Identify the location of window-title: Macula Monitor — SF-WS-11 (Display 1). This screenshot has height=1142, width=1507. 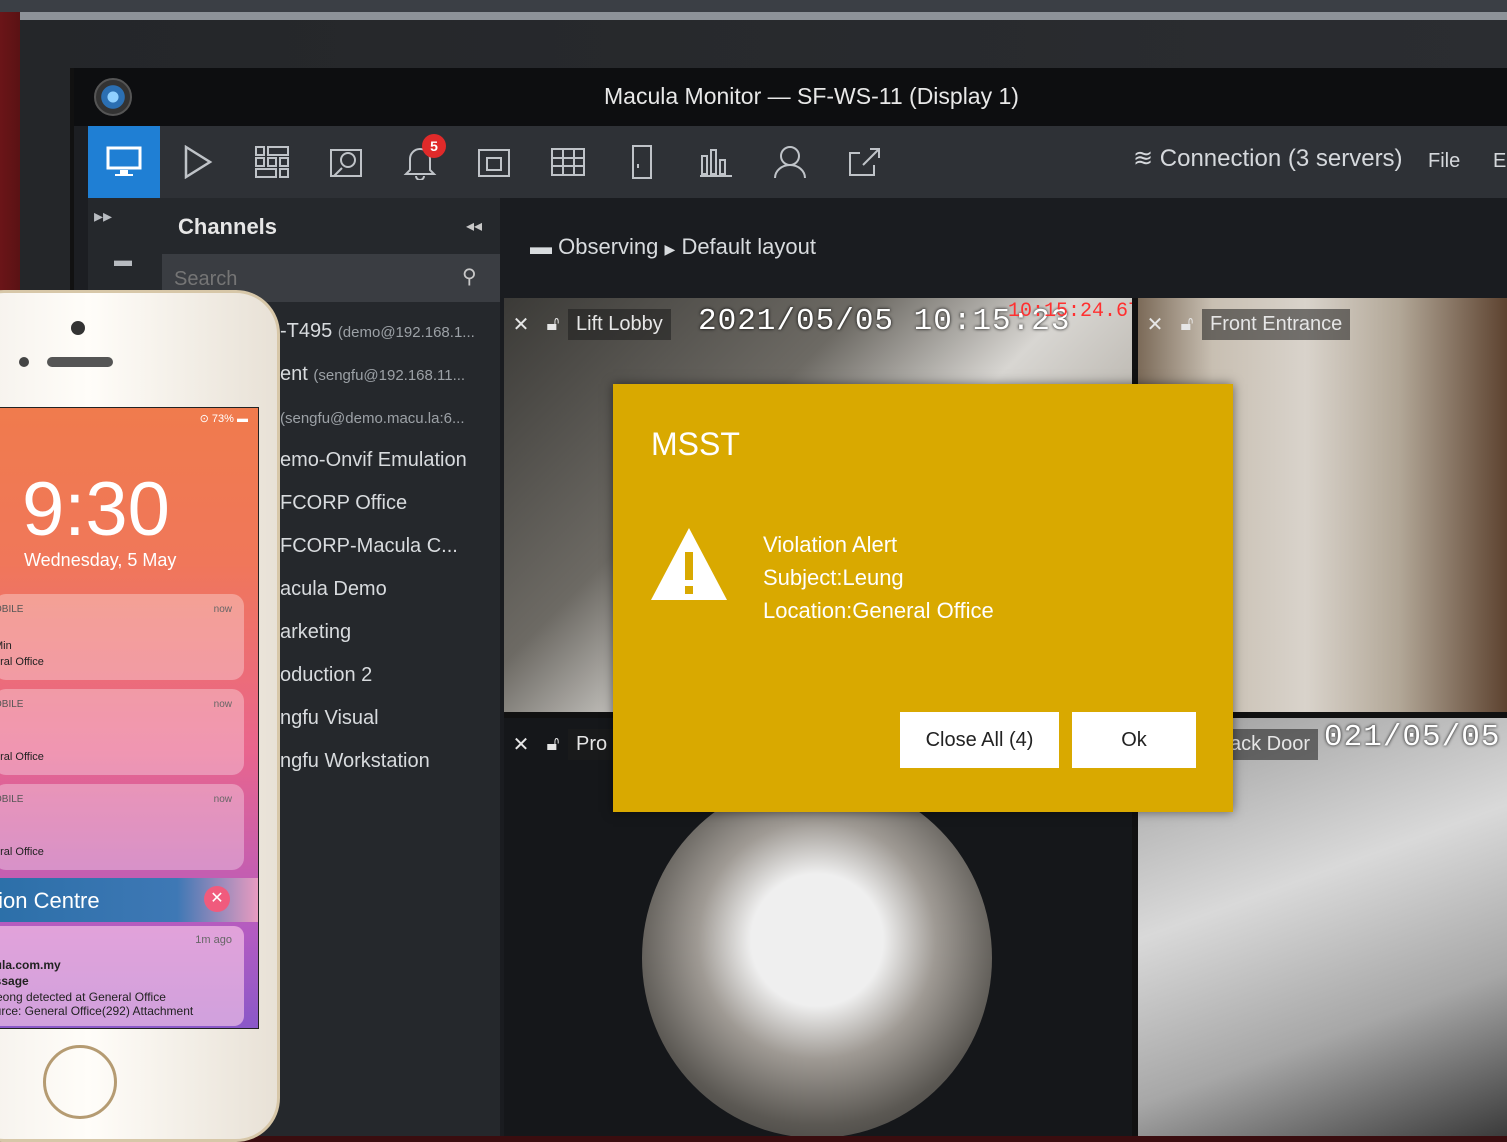
(811, 96).